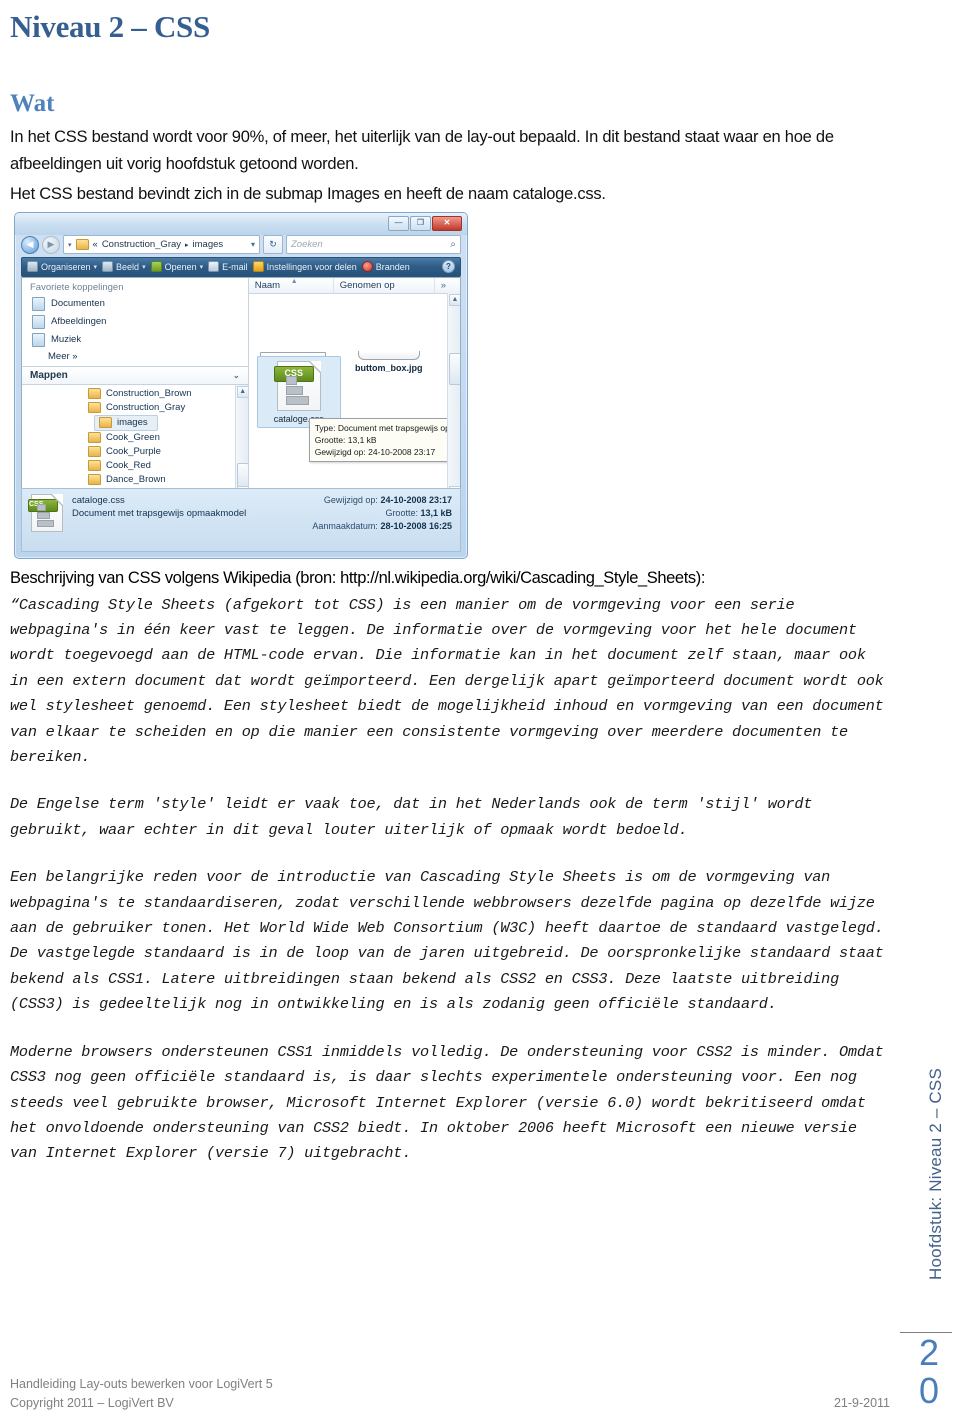 The width and height of the screenshot is (960, 1427). I want to click on refresh-icon: ↻, so click(273, 245).